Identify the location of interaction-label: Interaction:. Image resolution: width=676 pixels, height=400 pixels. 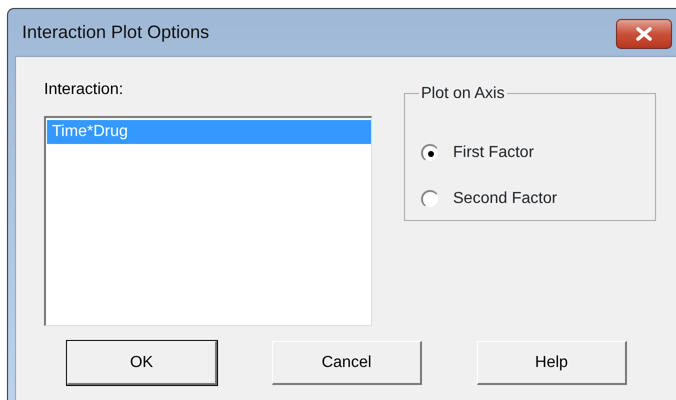
(84, 90).